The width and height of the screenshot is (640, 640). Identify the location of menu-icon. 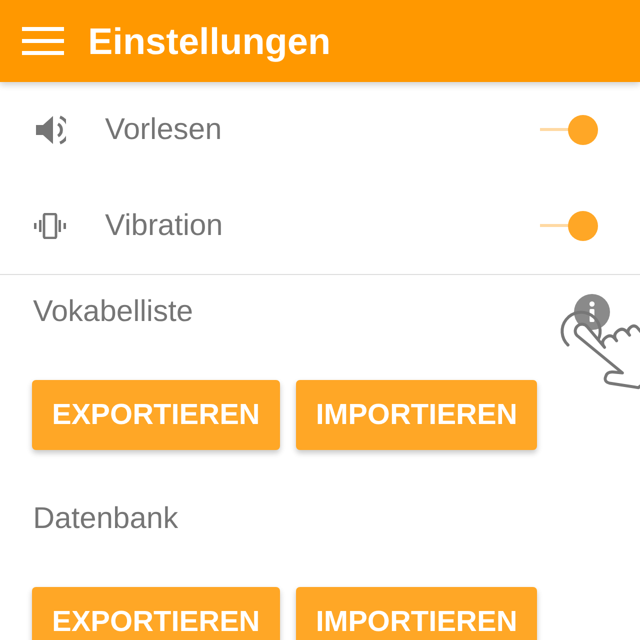
(43, 41).